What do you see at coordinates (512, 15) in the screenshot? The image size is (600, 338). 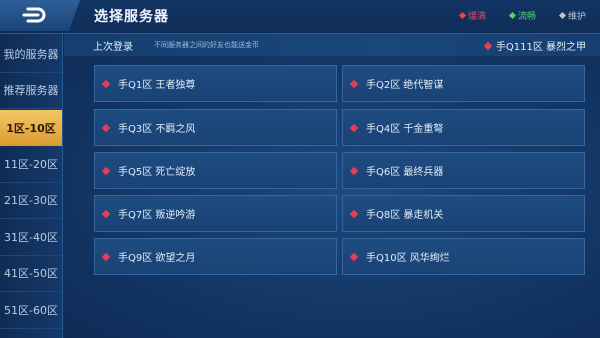 I see `green-diamond-icon` at bounding box center [512, 15].